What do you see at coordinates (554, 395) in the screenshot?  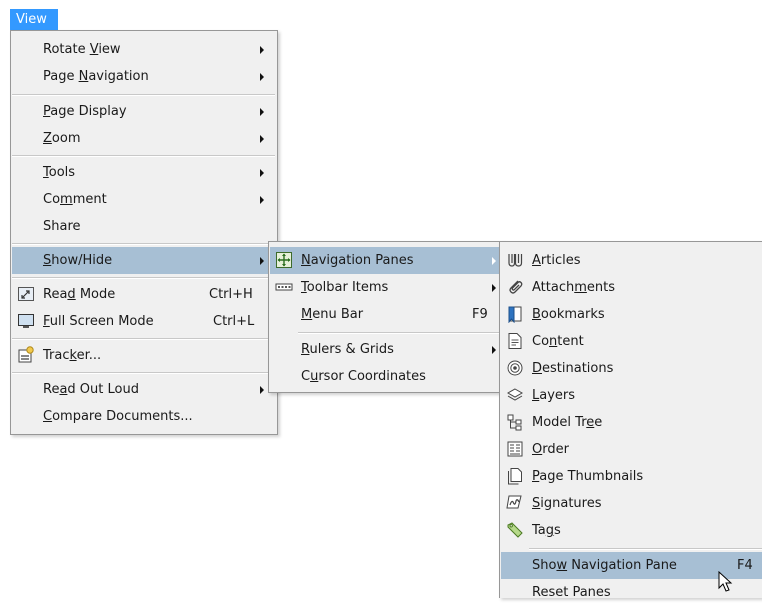 I see `menu-item-label: Layers` at bounding box center [554, 395].